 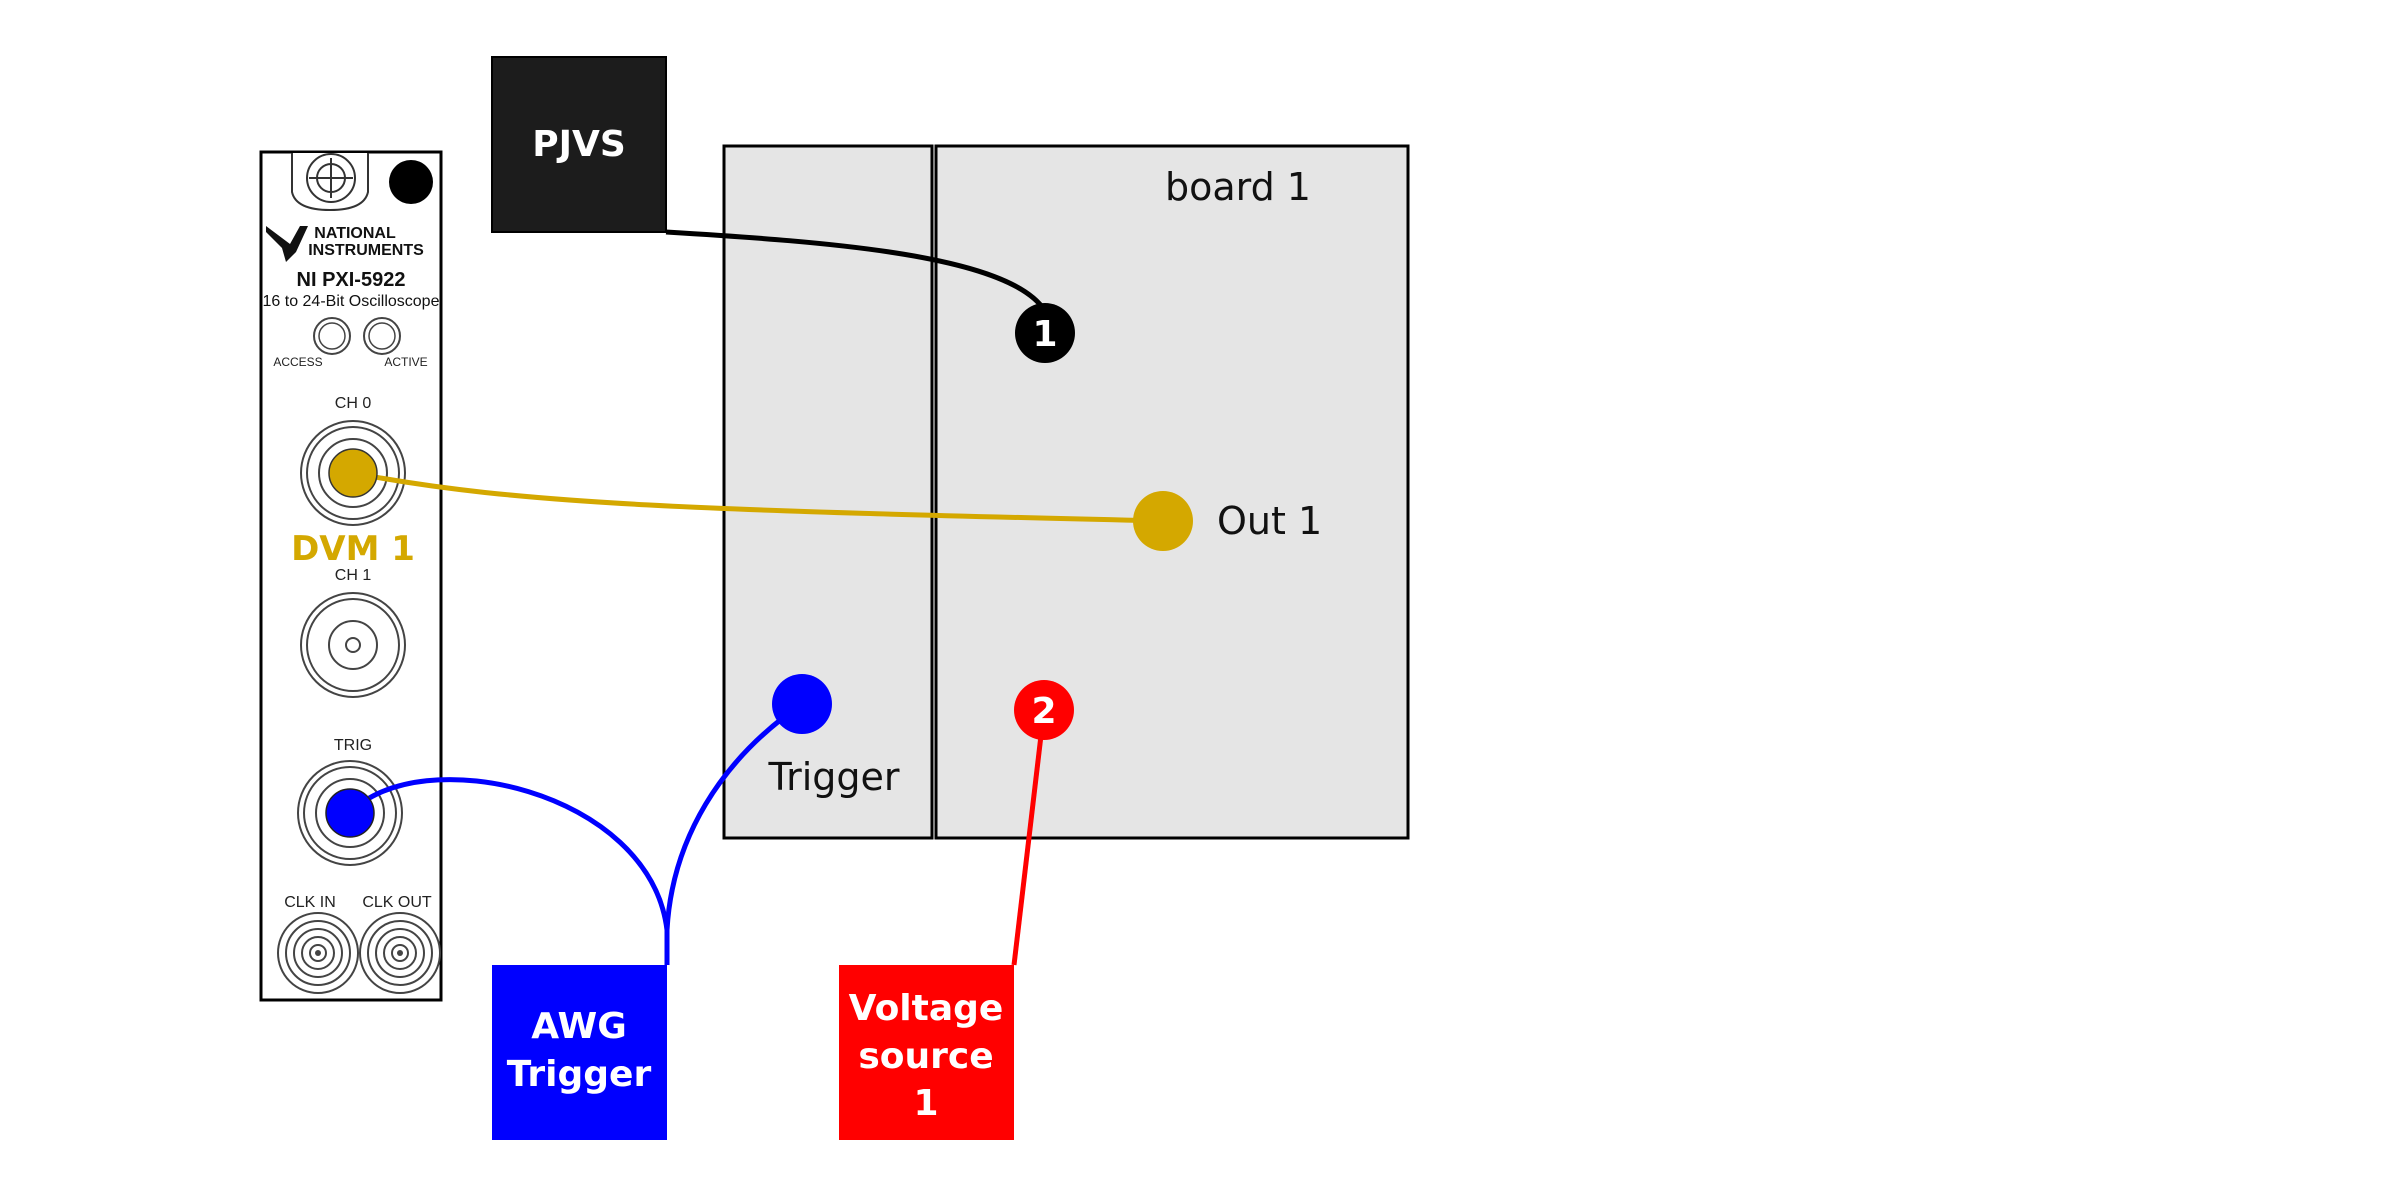 I want to click on clk-out-connector, so click(x=400, y=953).